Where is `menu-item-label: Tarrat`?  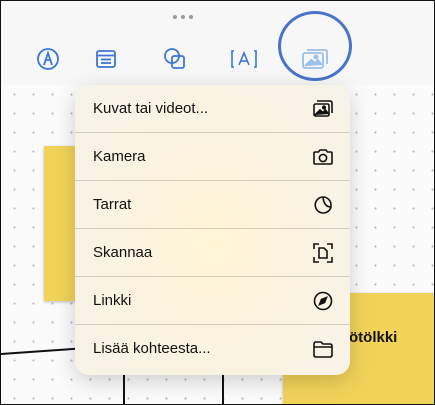 menu-item-label: Tarrat is located at coordinates (112, 204).